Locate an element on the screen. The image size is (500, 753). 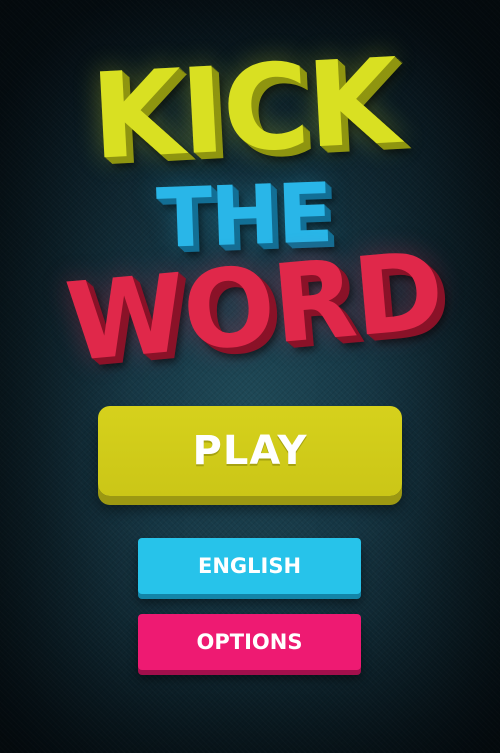
logo-word-kick: KICK is located at coordinates (244, 109).